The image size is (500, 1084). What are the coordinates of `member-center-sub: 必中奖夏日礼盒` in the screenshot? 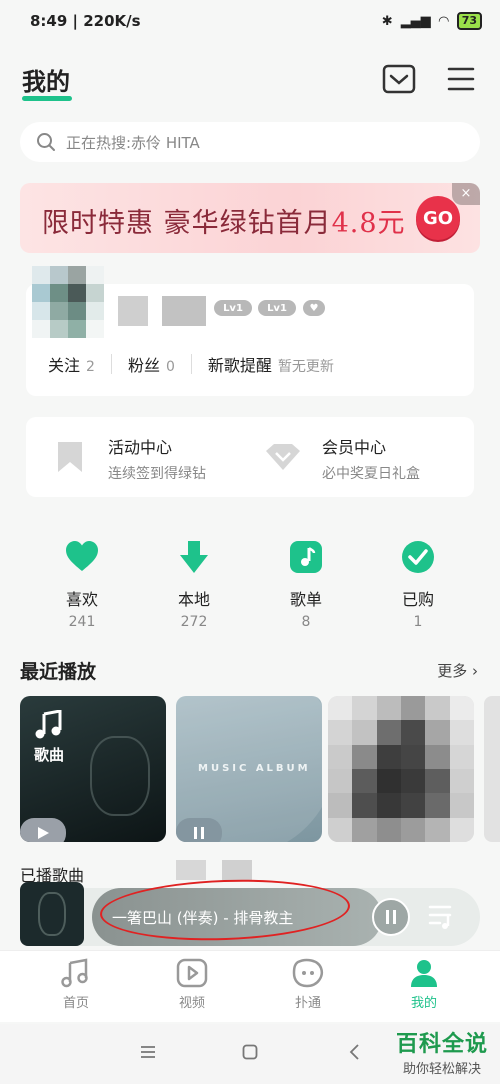 It's located at (371, 474).